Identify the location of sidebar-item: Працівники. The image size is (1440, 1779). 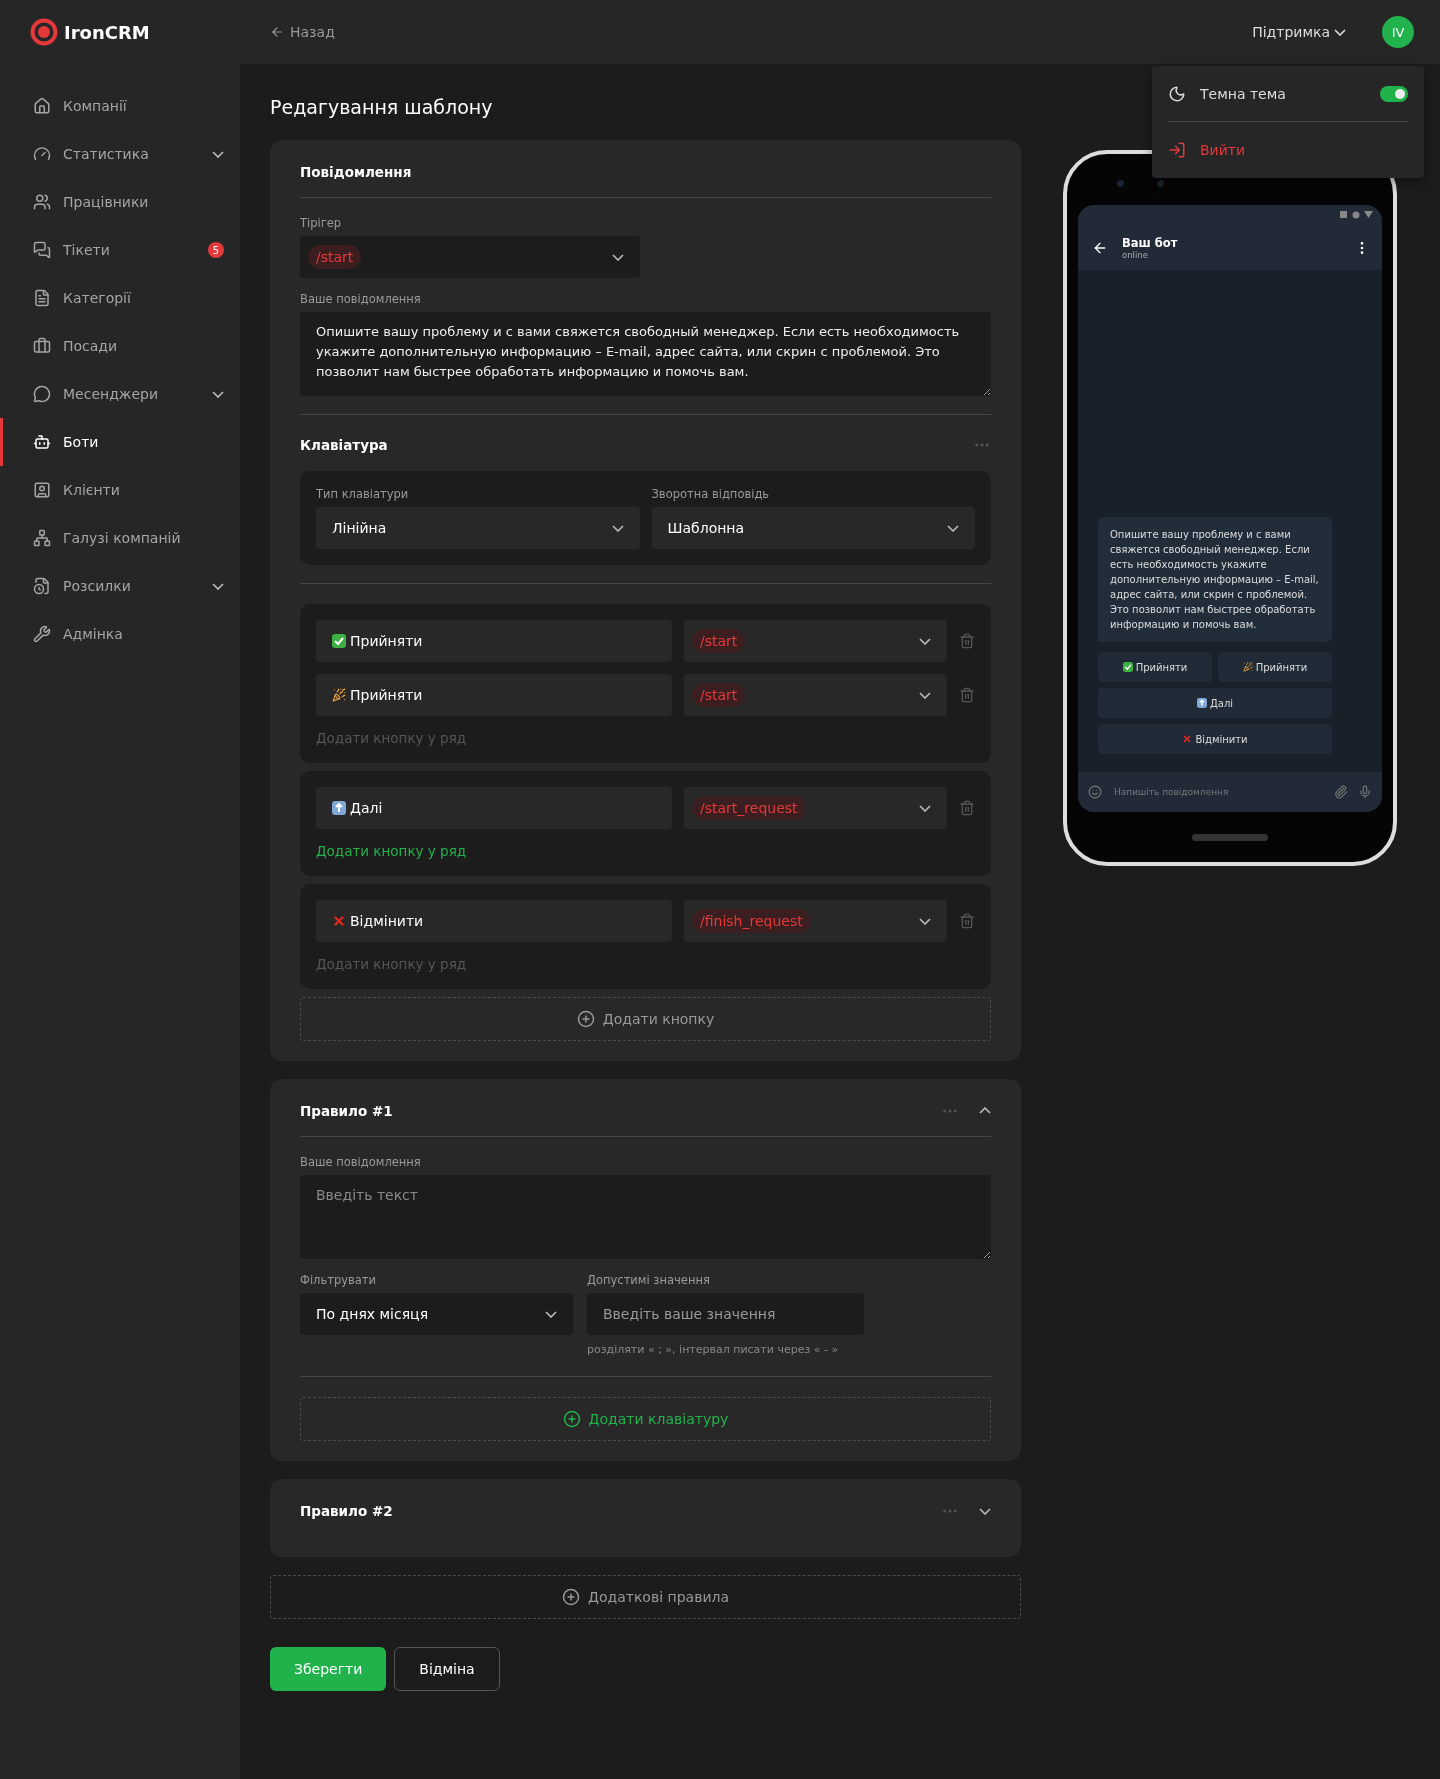
(120, 202).